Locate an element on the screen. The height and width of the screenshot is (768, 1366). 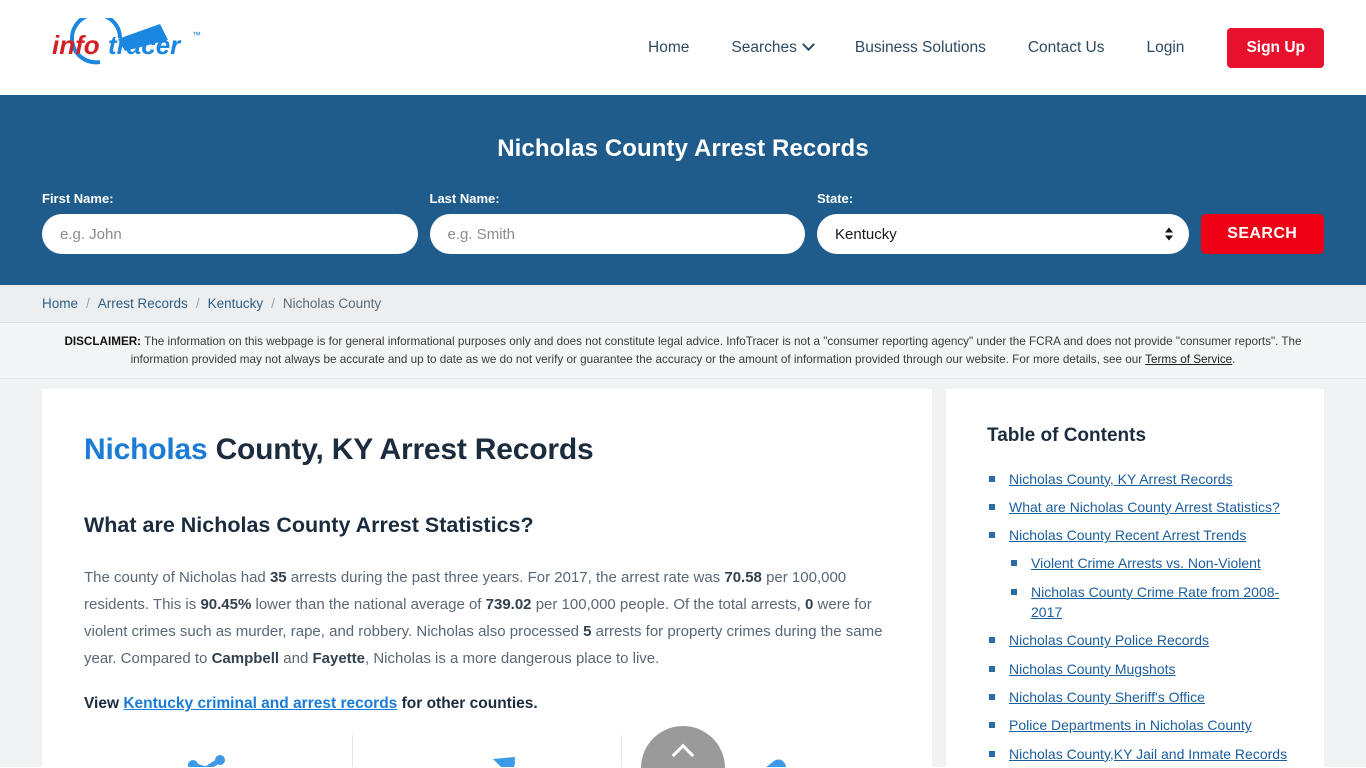
toc-item: Police Departments in Nicholas County is located at coordinates (1140, 725).